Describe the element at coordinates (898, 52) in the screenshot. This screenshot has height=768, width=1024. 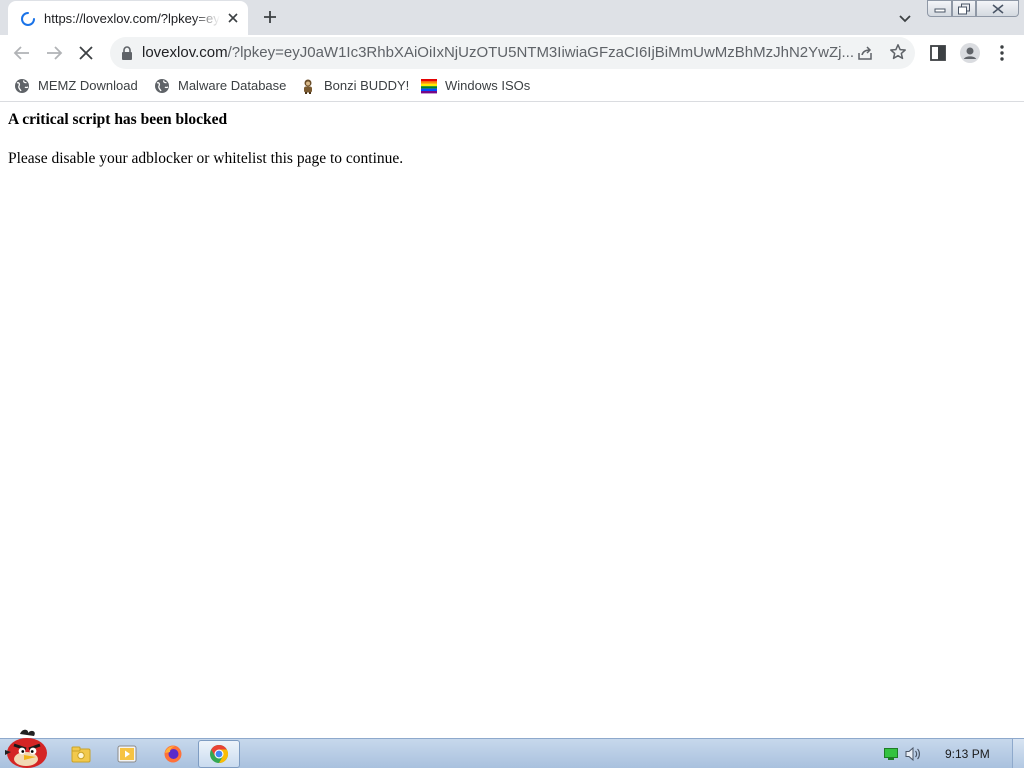
I see `bookmark-star-icon` at that location.